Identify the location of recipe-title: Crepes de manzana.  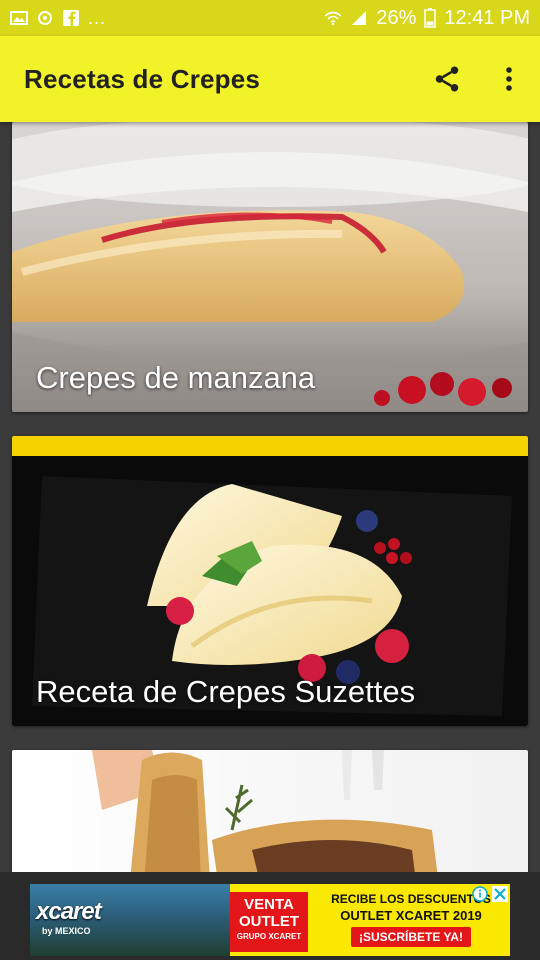
(176, 377).